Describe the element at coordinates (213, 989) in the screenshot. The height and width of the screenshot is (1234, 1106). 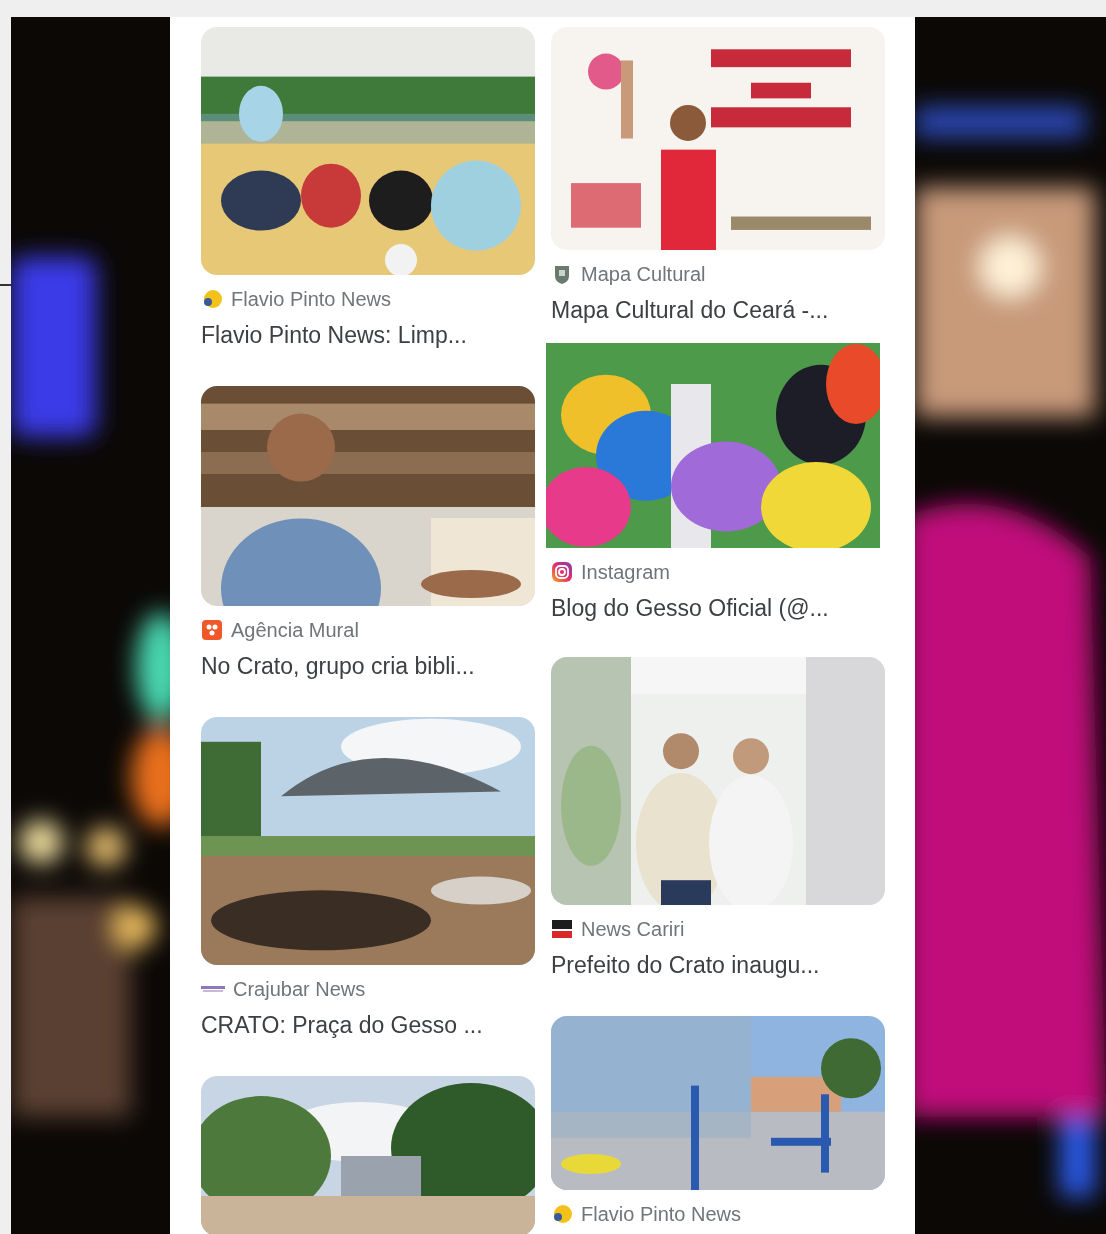
I see `logo-icon` at that location.